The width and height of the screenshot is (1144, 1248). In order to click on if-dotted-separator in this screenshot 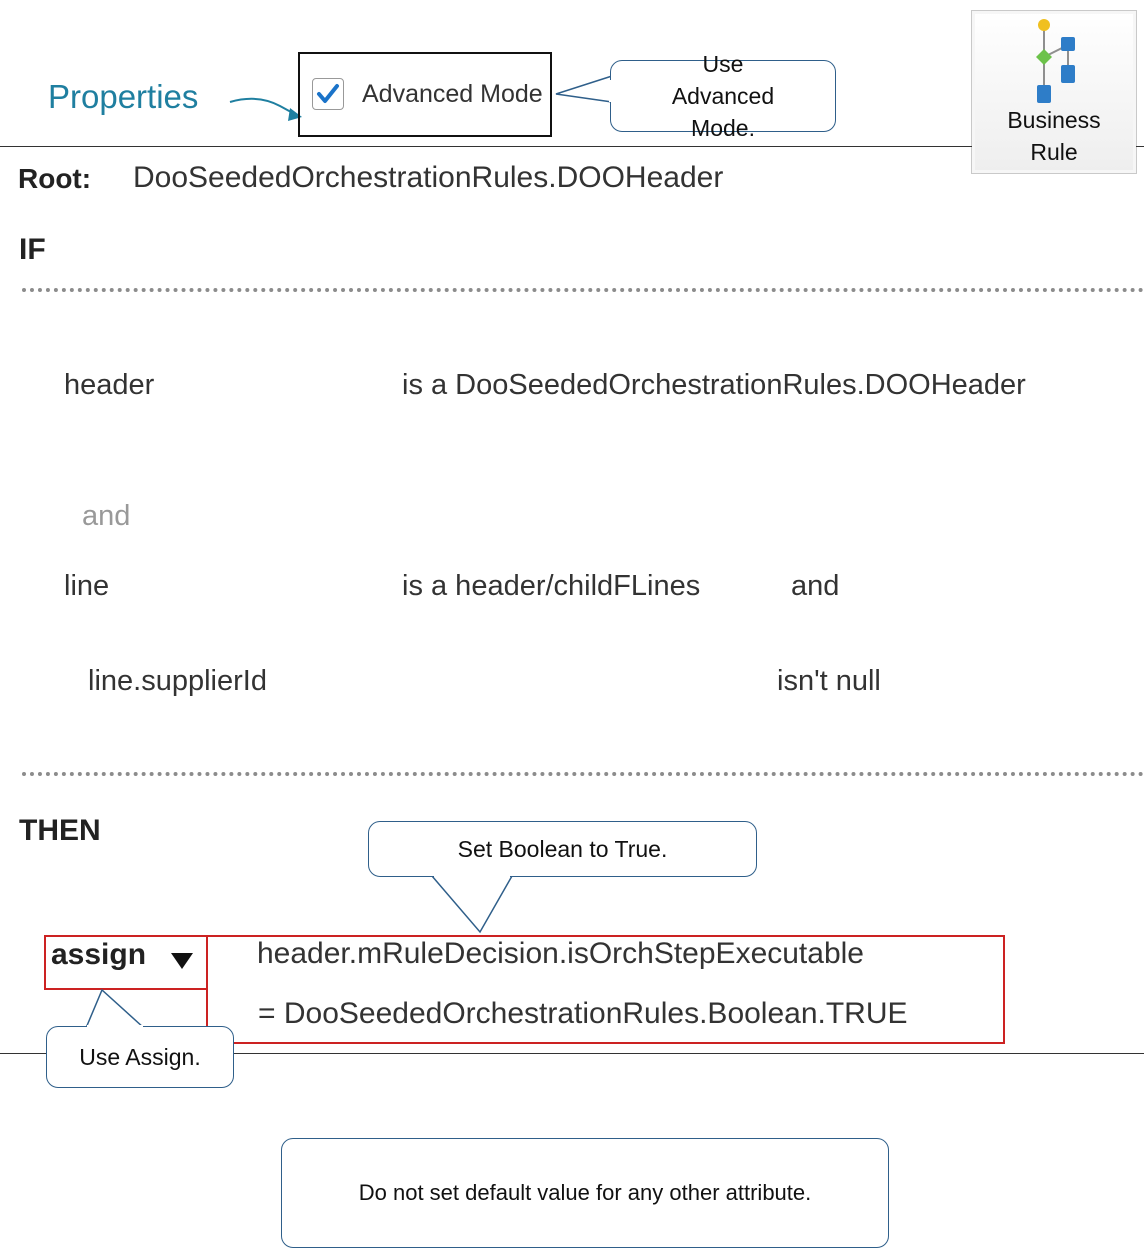, I will do `click(583, 290)`.